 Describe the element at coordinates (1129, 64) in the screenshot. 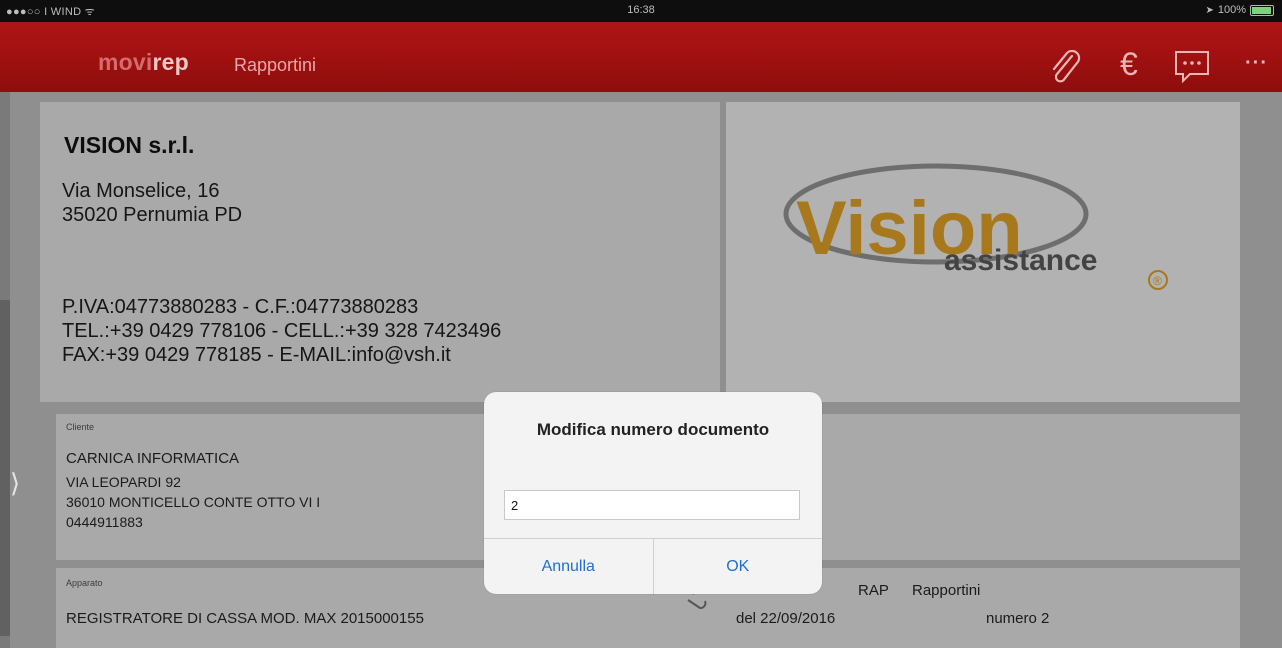

I see `euro-icon: €` at that location.